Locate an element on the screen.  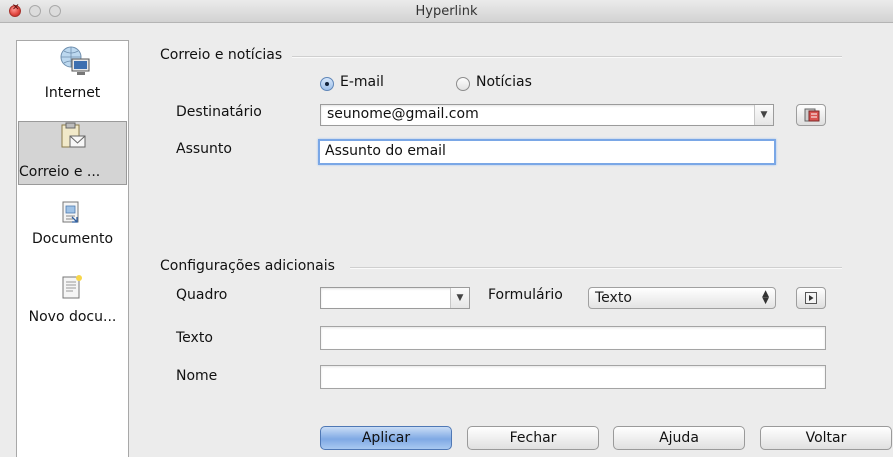
form-value: Texto is located at coordinates (613, 298).